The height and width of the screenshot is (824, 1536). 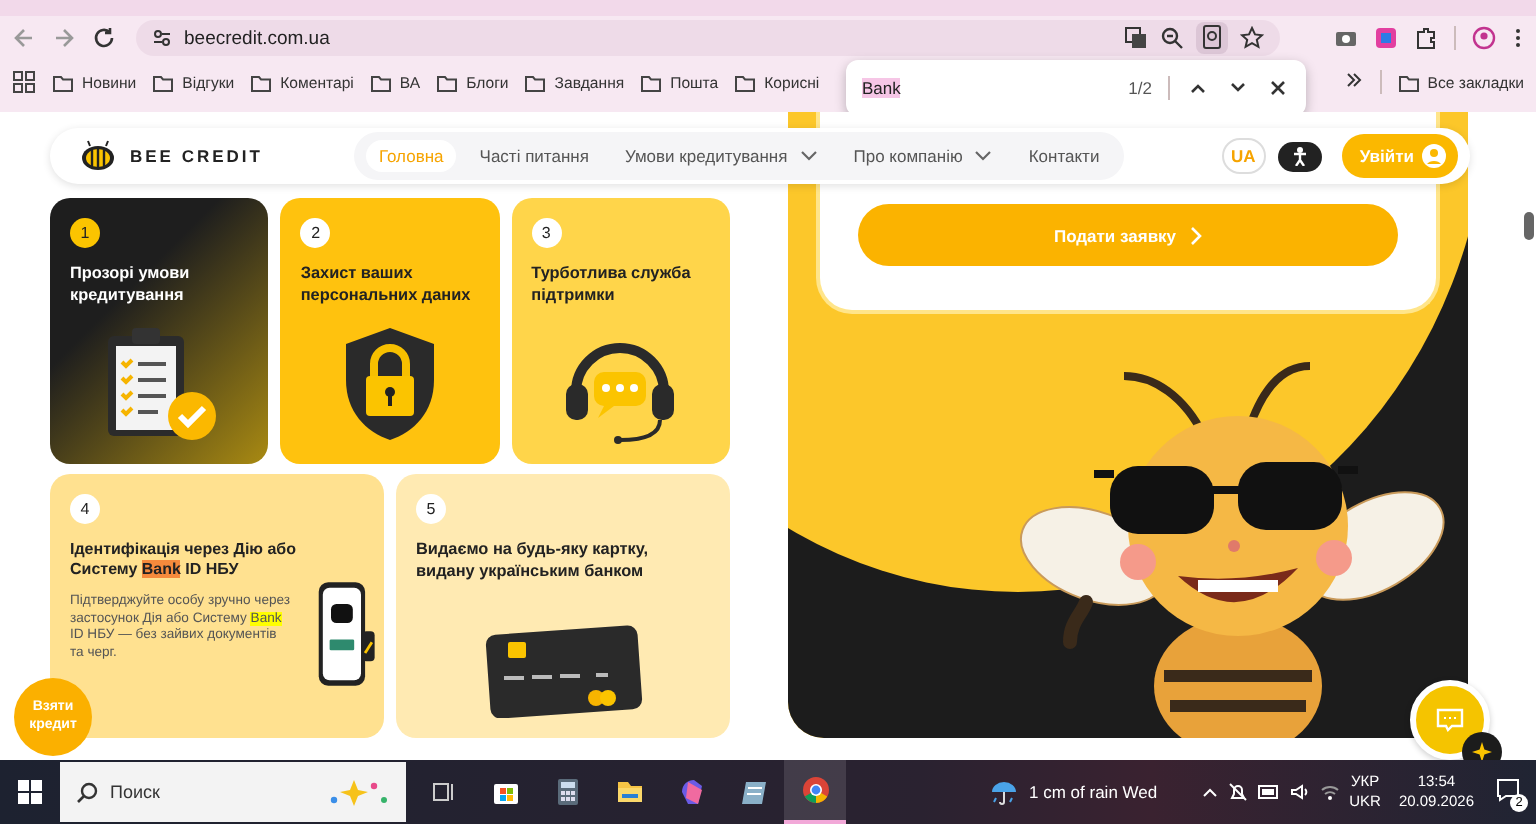 I want to click on find-query: Bank, so click(x=881, y=88).